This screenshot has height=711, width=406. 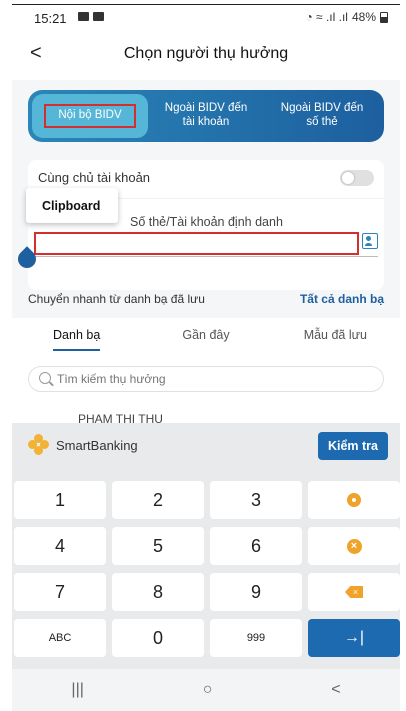 I want to click on key-4: 4, so click(x=60, y=546).